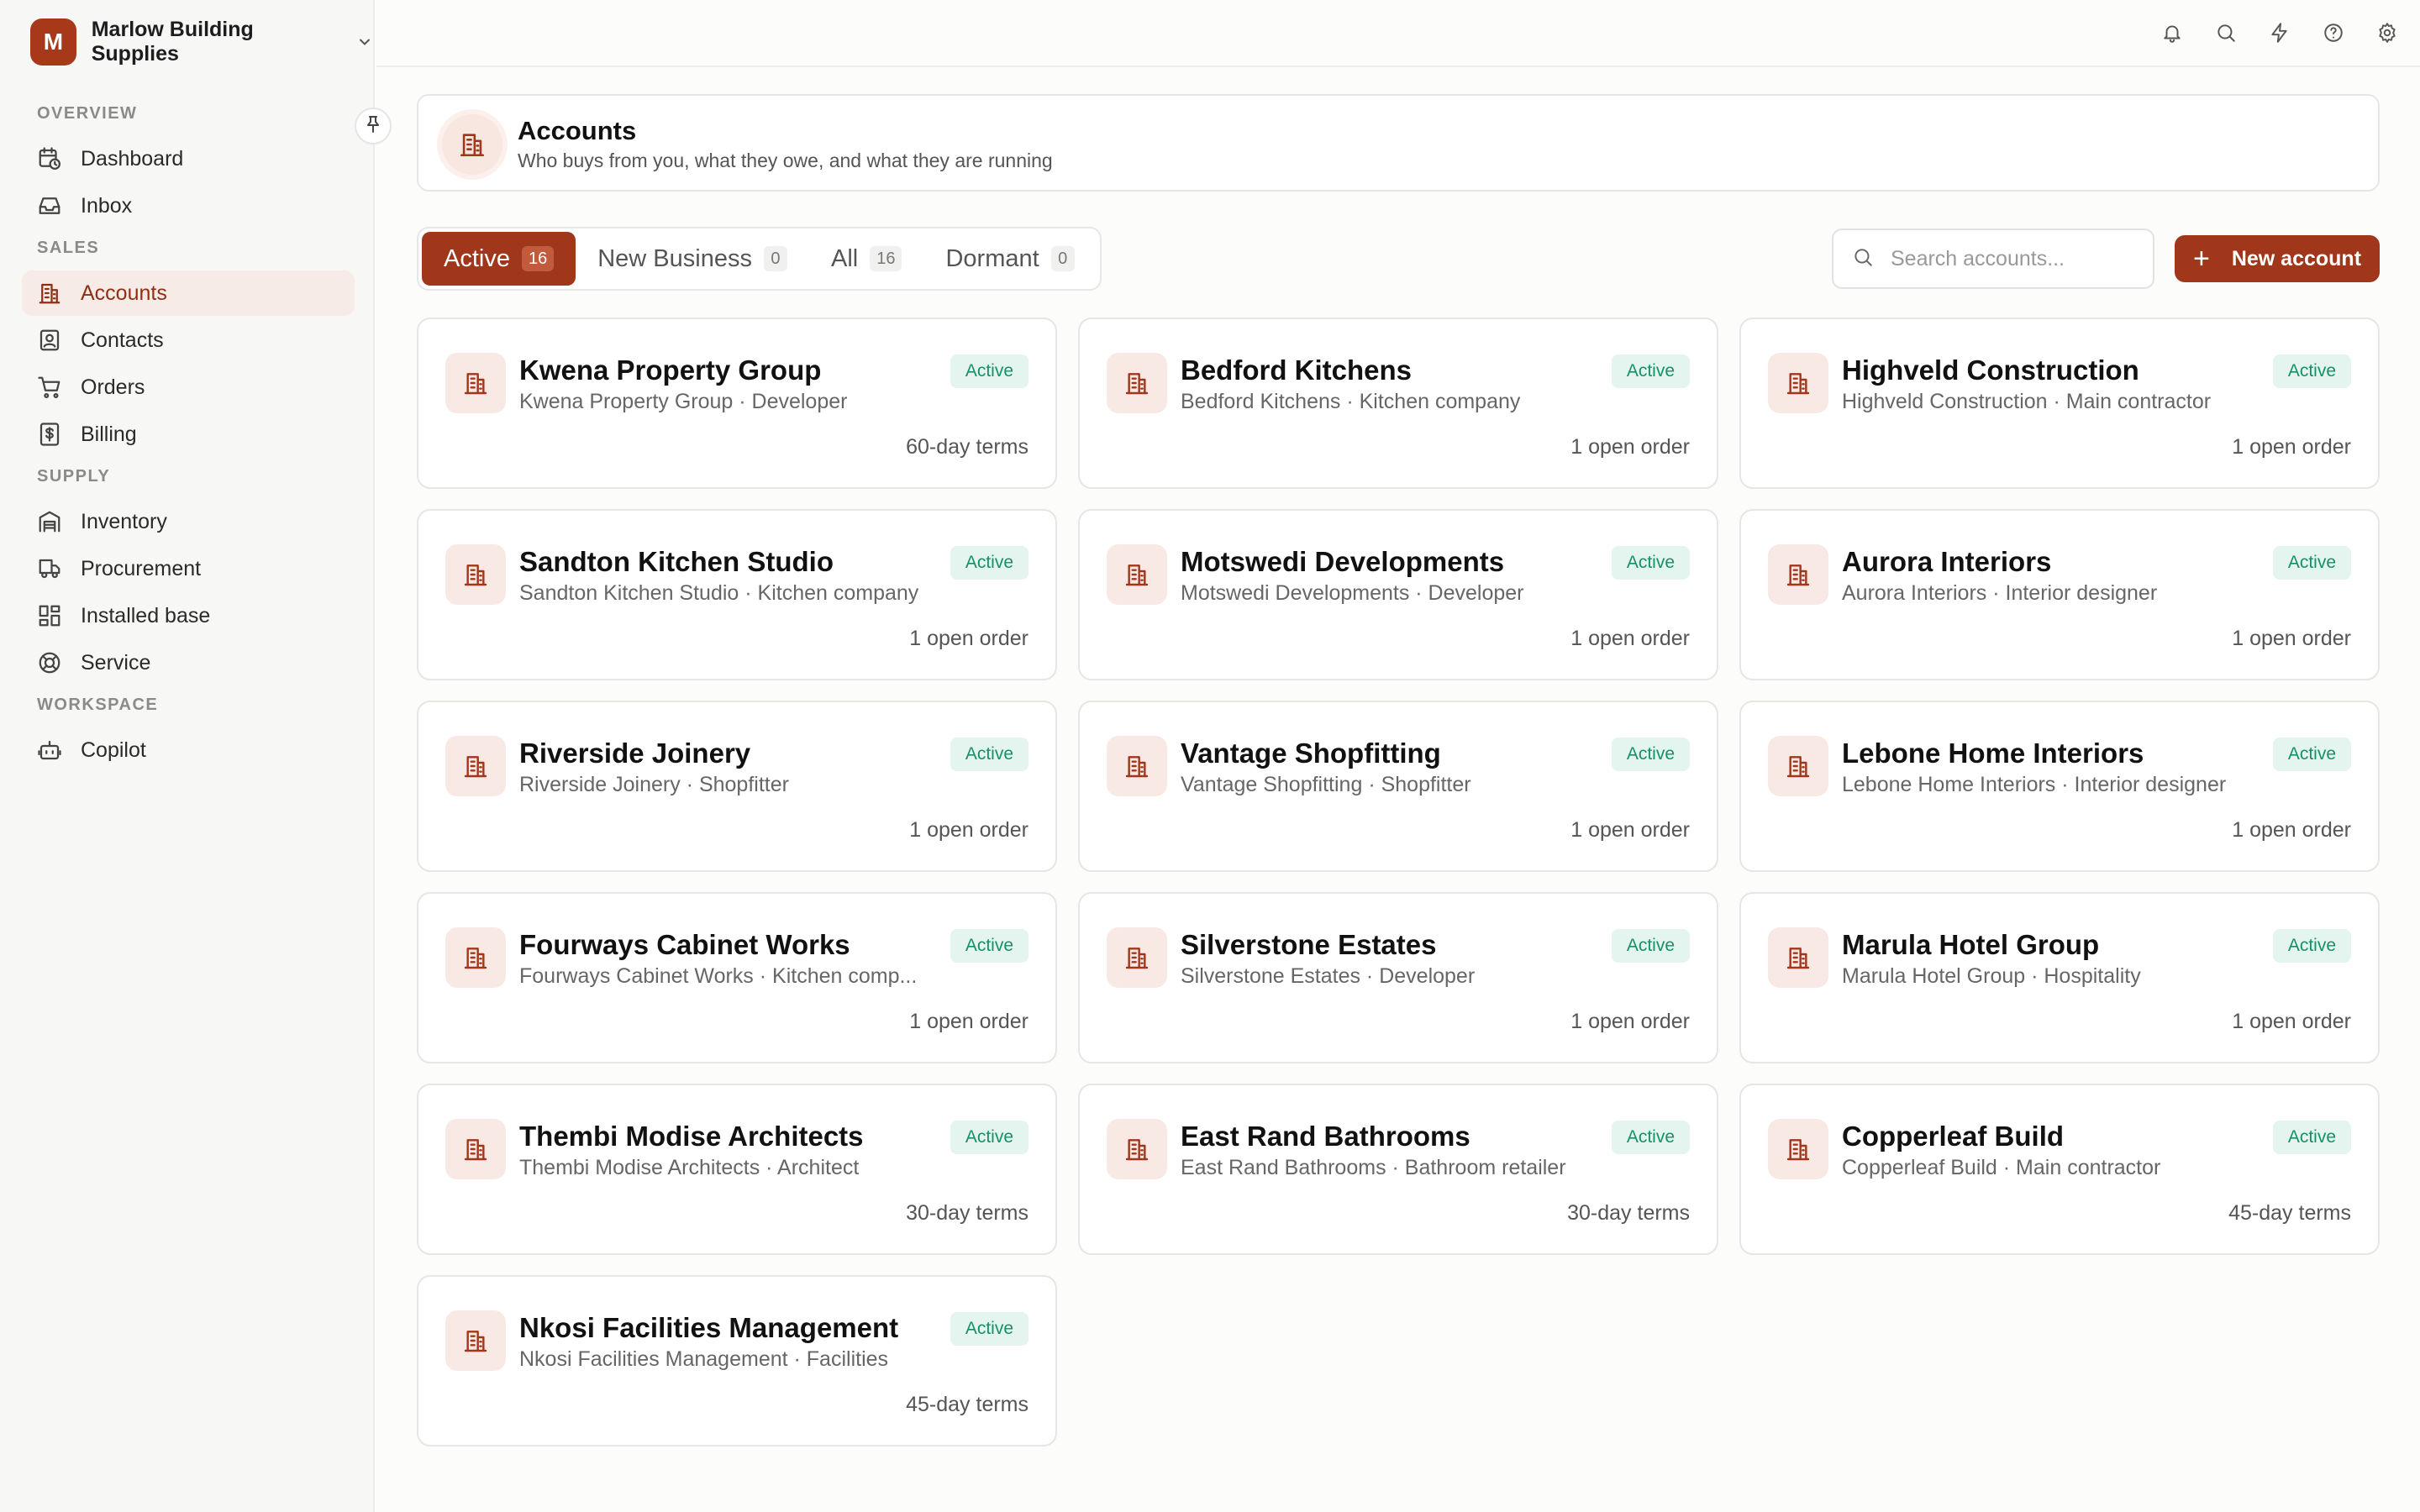  Describe the element at coordinates (132, 158) in the screenshot. I see `sidebar-item-label: Dashboard` at that location.